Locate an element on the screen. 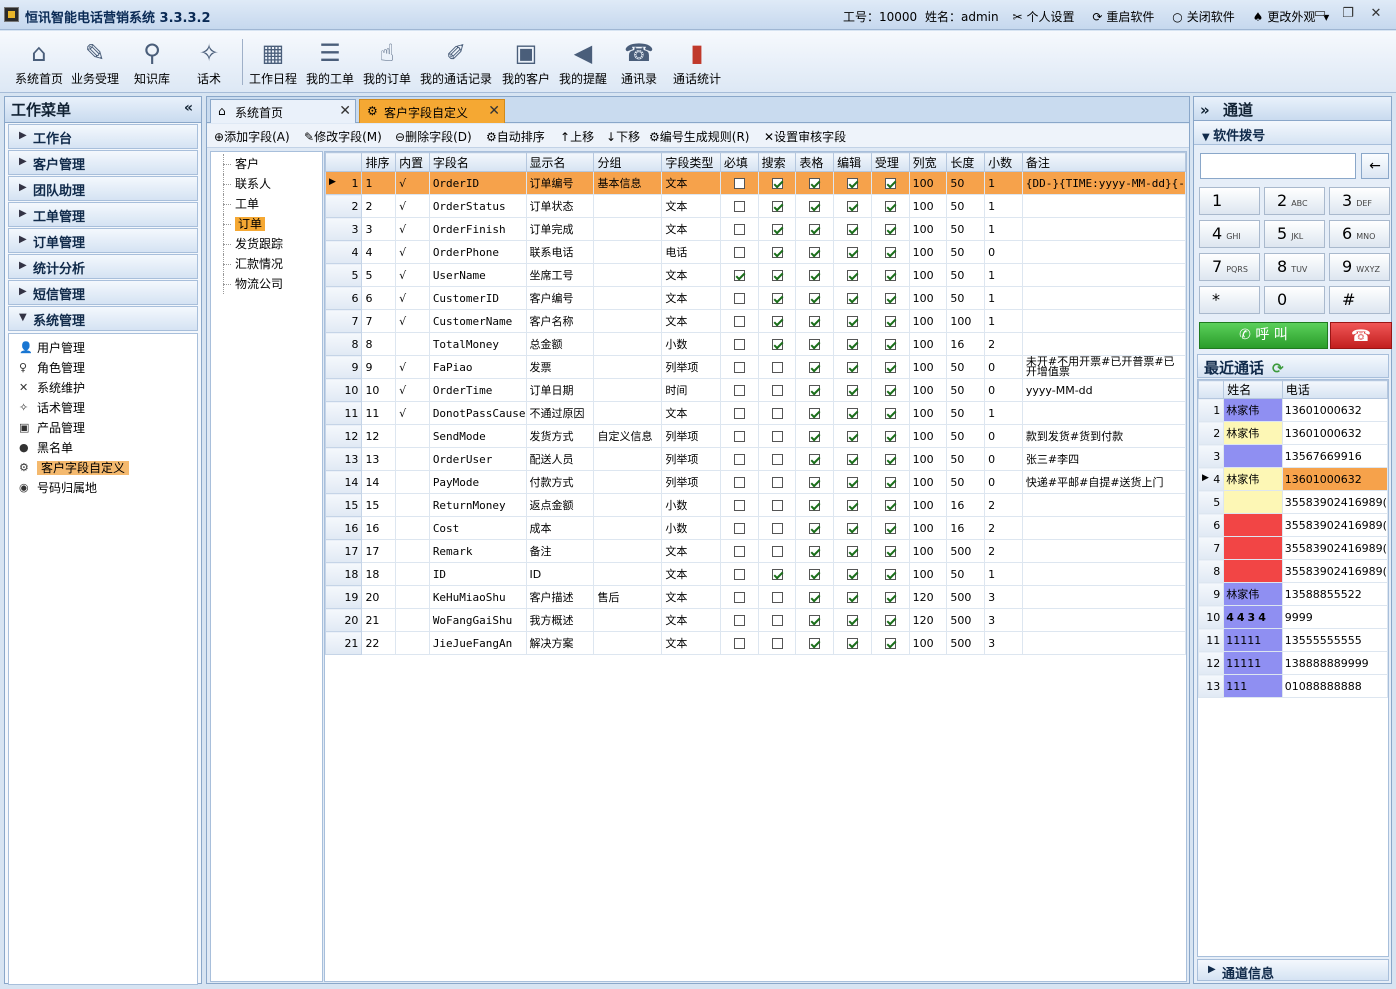  dial-key: * is located at coordinates (1229, 300).